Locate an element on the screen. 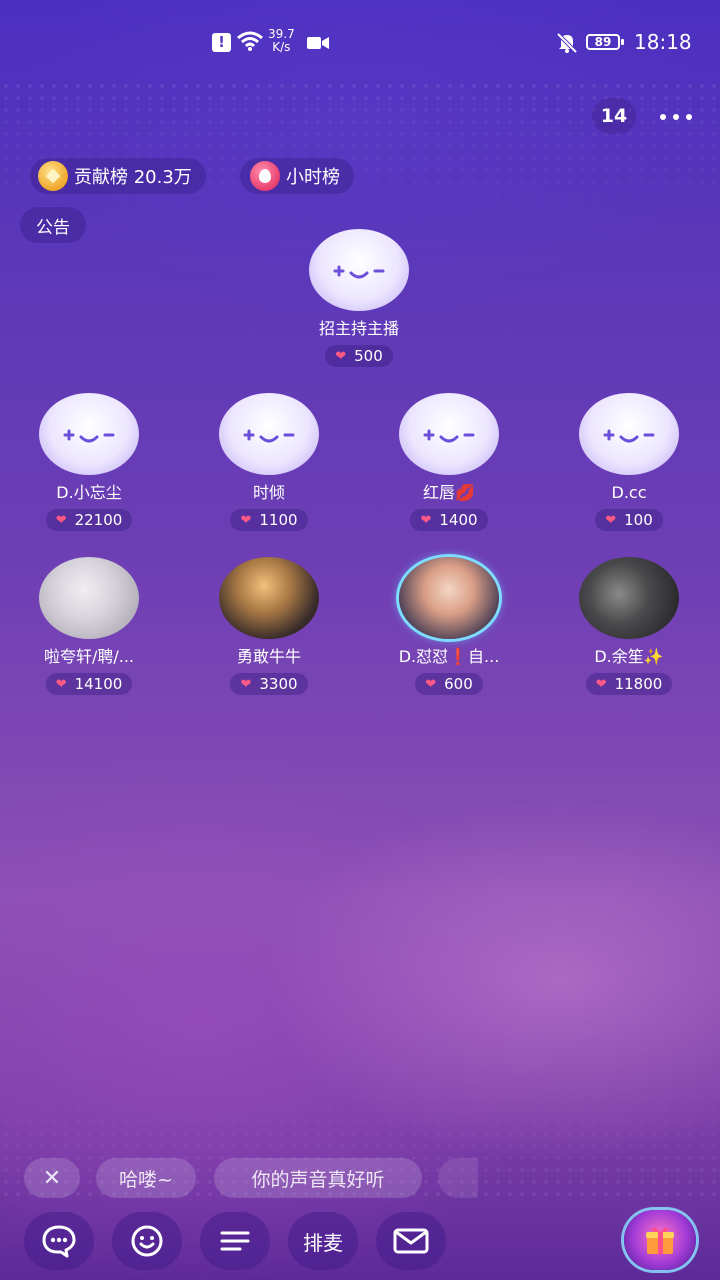 Image resolution: width=720 pixels, height=1280 pixels. seat-score: ❤ 14100 is located at coordinates (89, 684).